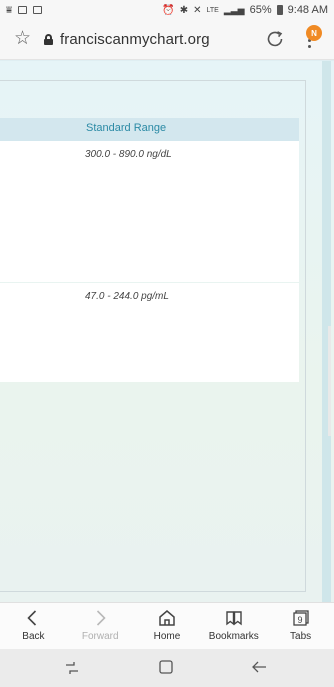  Describe the element at coordinates (126, 128) in the screenshot. I see `column-header-standard-range: Standard Range` at that location.